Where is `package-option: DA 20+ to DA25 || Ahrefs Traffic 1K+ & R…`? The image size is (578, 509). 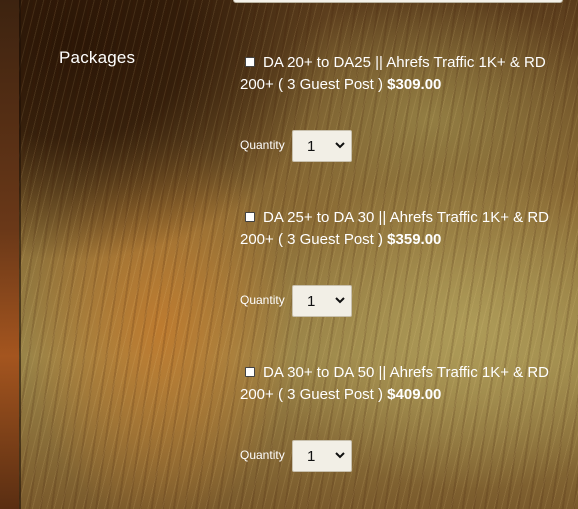 package-option: DA 20+ to DA25 || Ahrefs Traffic 1K+ & R… is located at coordinates (400, 74).